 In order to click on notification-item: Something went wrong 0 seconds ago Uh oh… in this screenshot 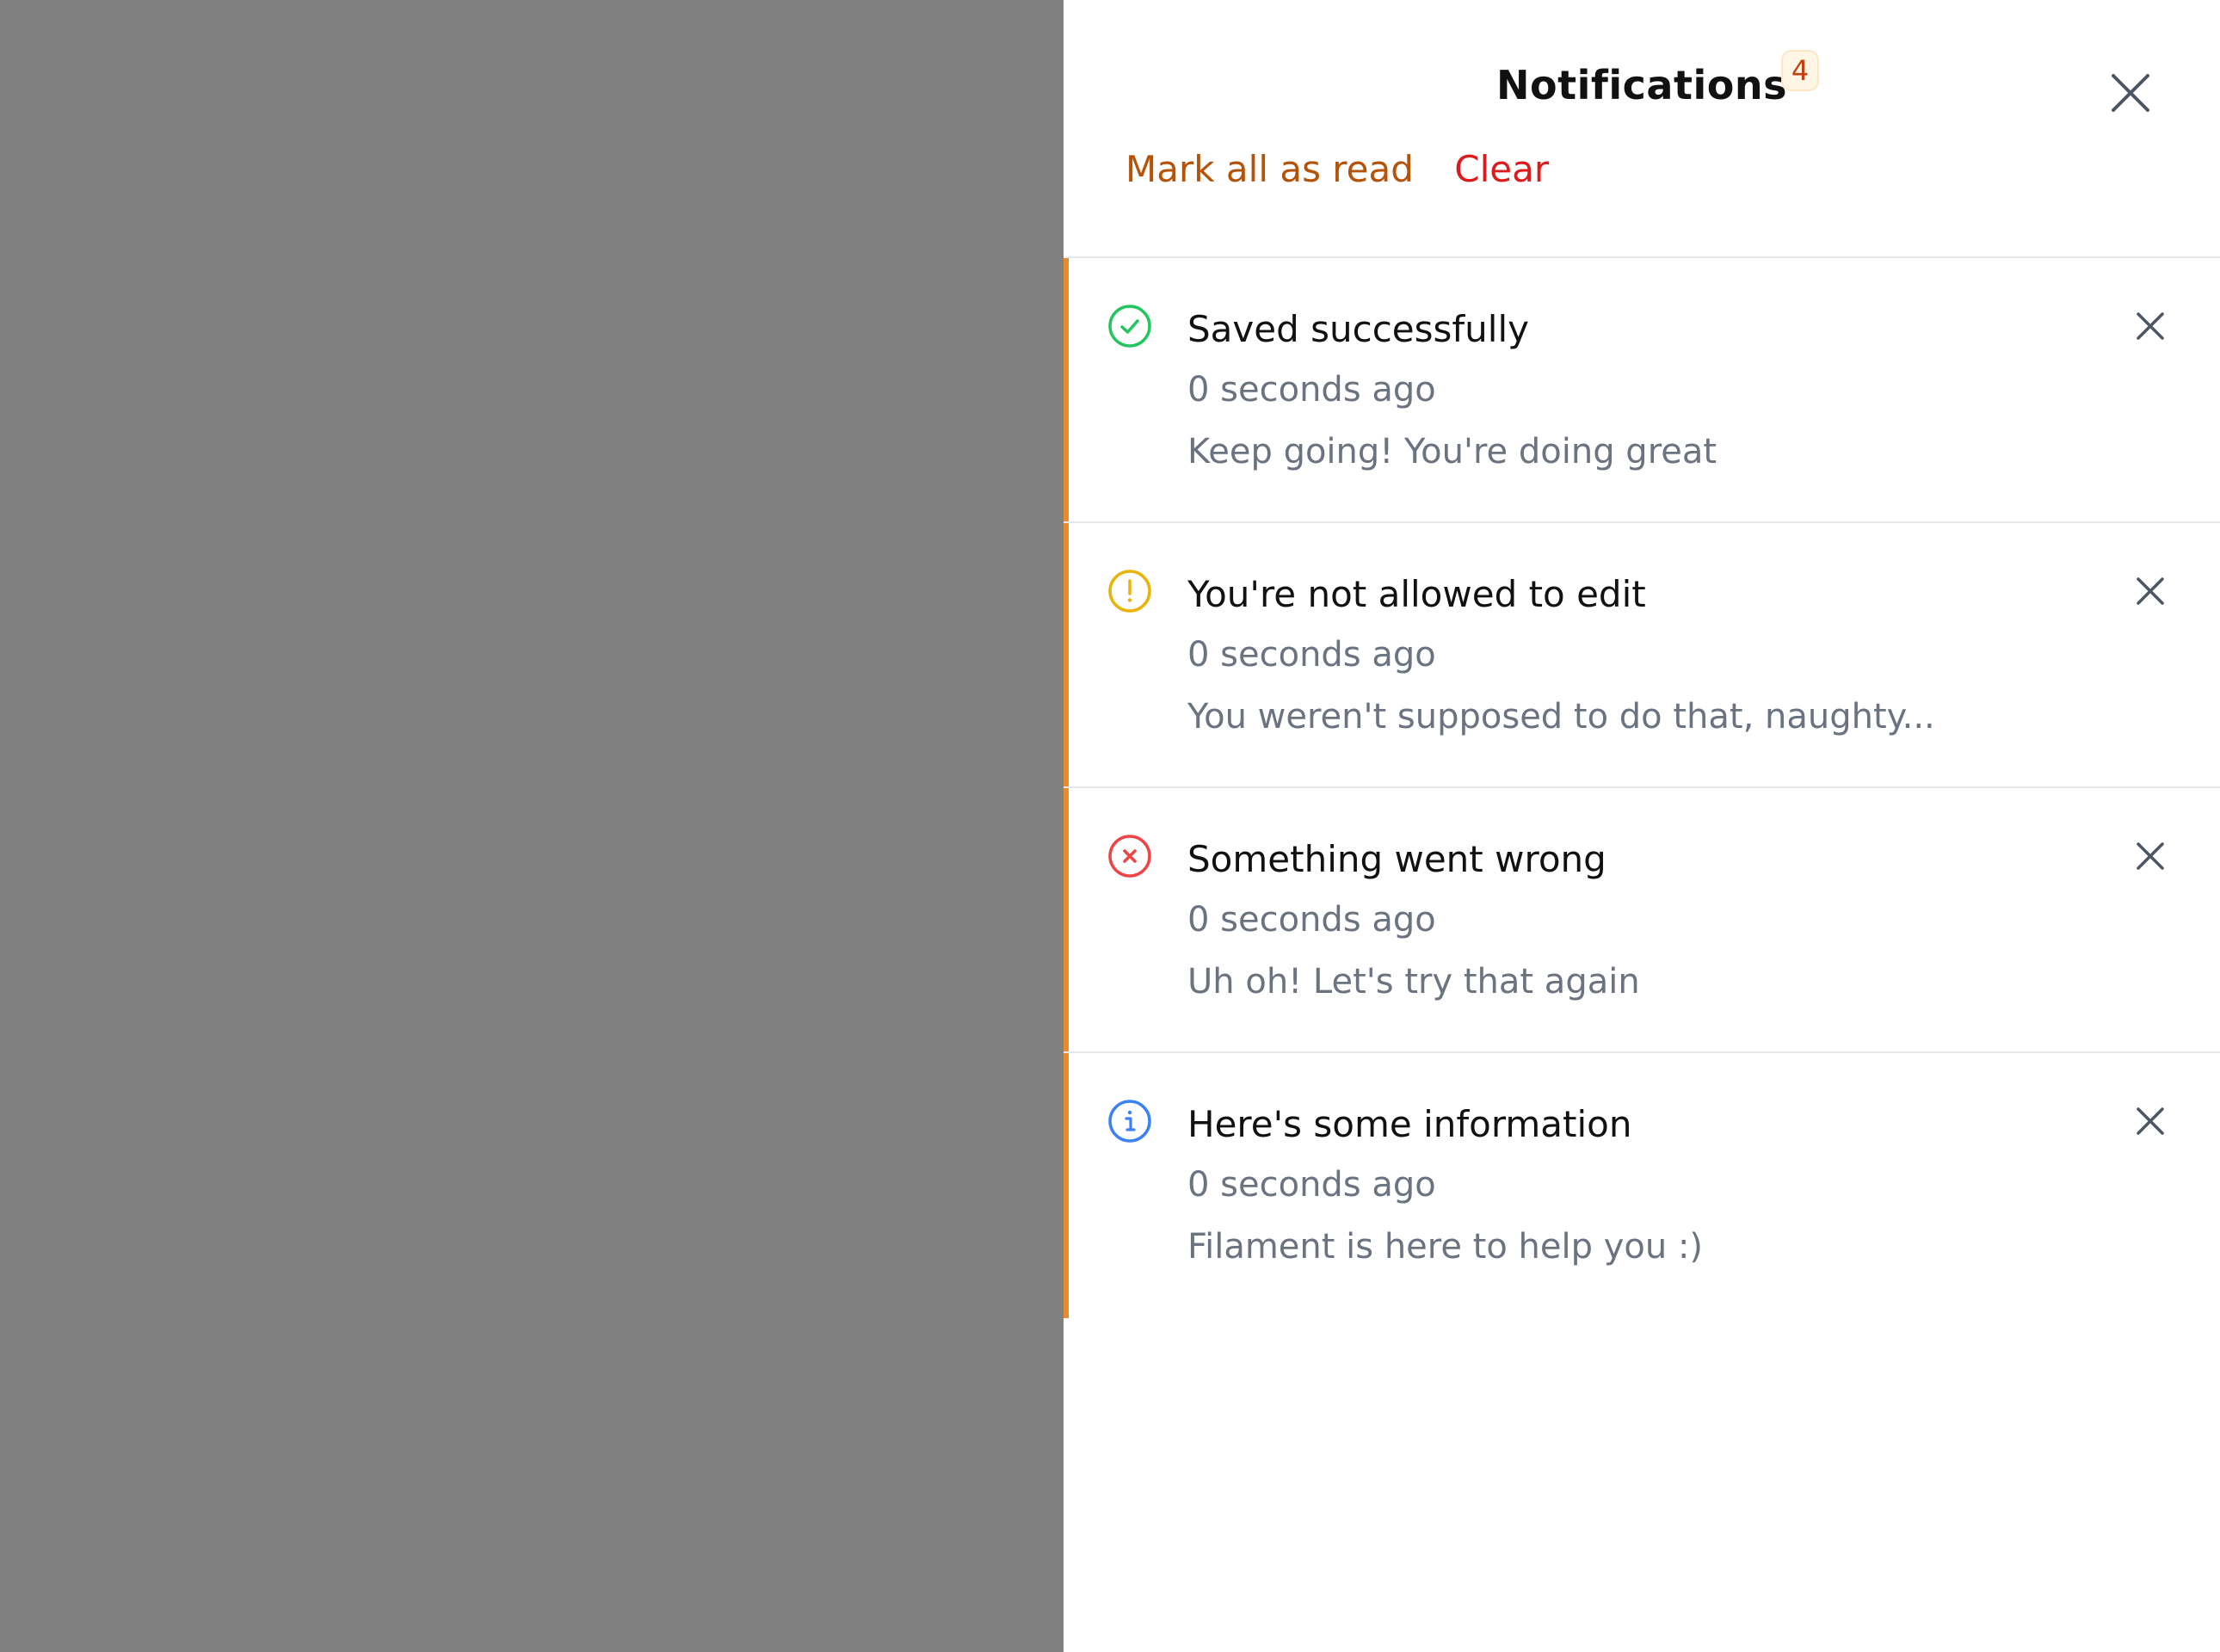, I will do `click(1642, 920)`.